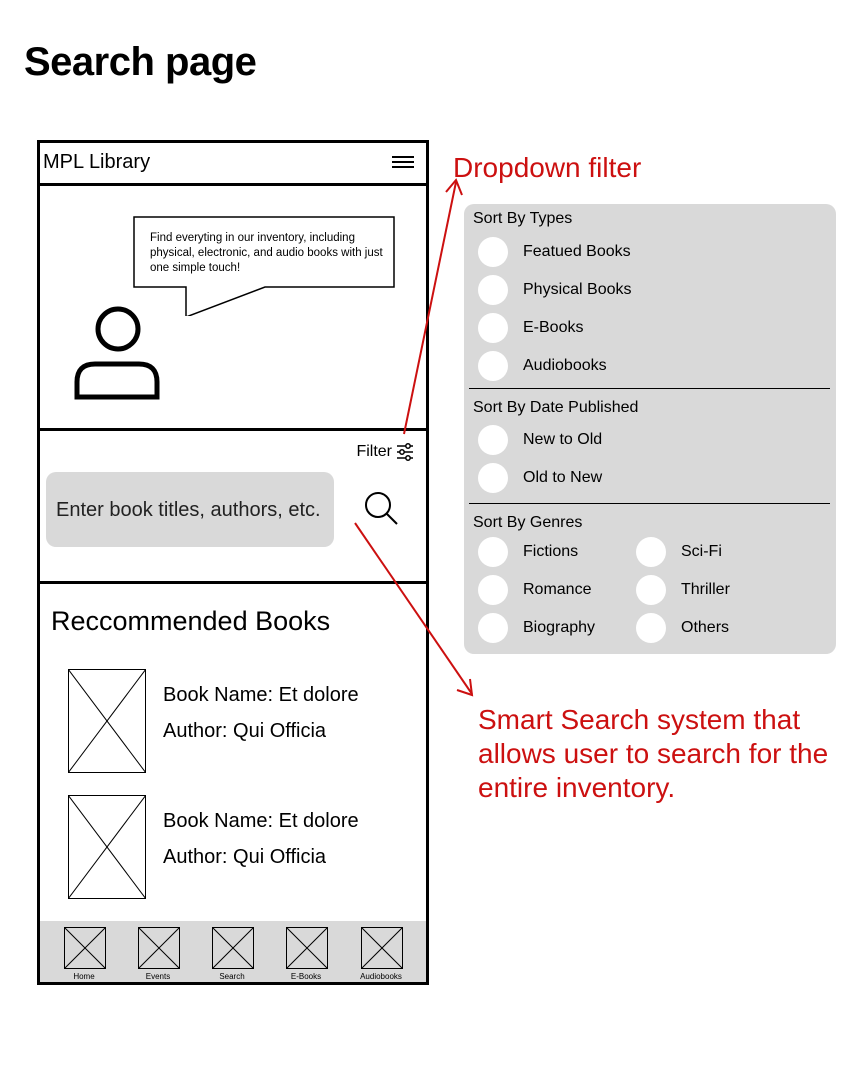 This screenshot has width=854, height=1087. I want to click on bottom-nav: Home Events Search E-Books Audiobooks, so click(233, 951).